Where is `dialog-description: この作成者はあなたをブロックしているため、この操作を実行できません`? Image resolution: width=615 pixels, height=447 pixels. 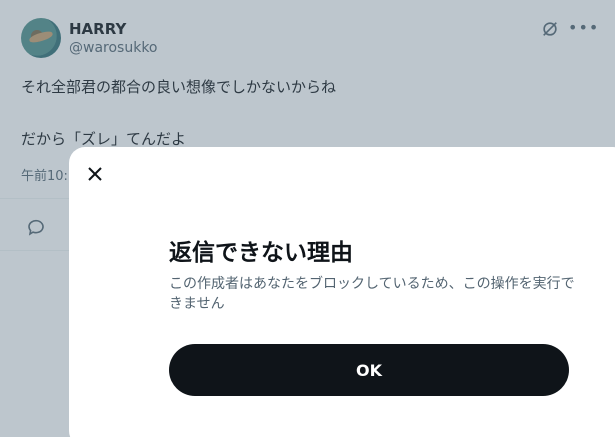
dialog-description: この作成者はあなたをブロックしているため、この操作を実行できません is located at coordinates (372, 294).